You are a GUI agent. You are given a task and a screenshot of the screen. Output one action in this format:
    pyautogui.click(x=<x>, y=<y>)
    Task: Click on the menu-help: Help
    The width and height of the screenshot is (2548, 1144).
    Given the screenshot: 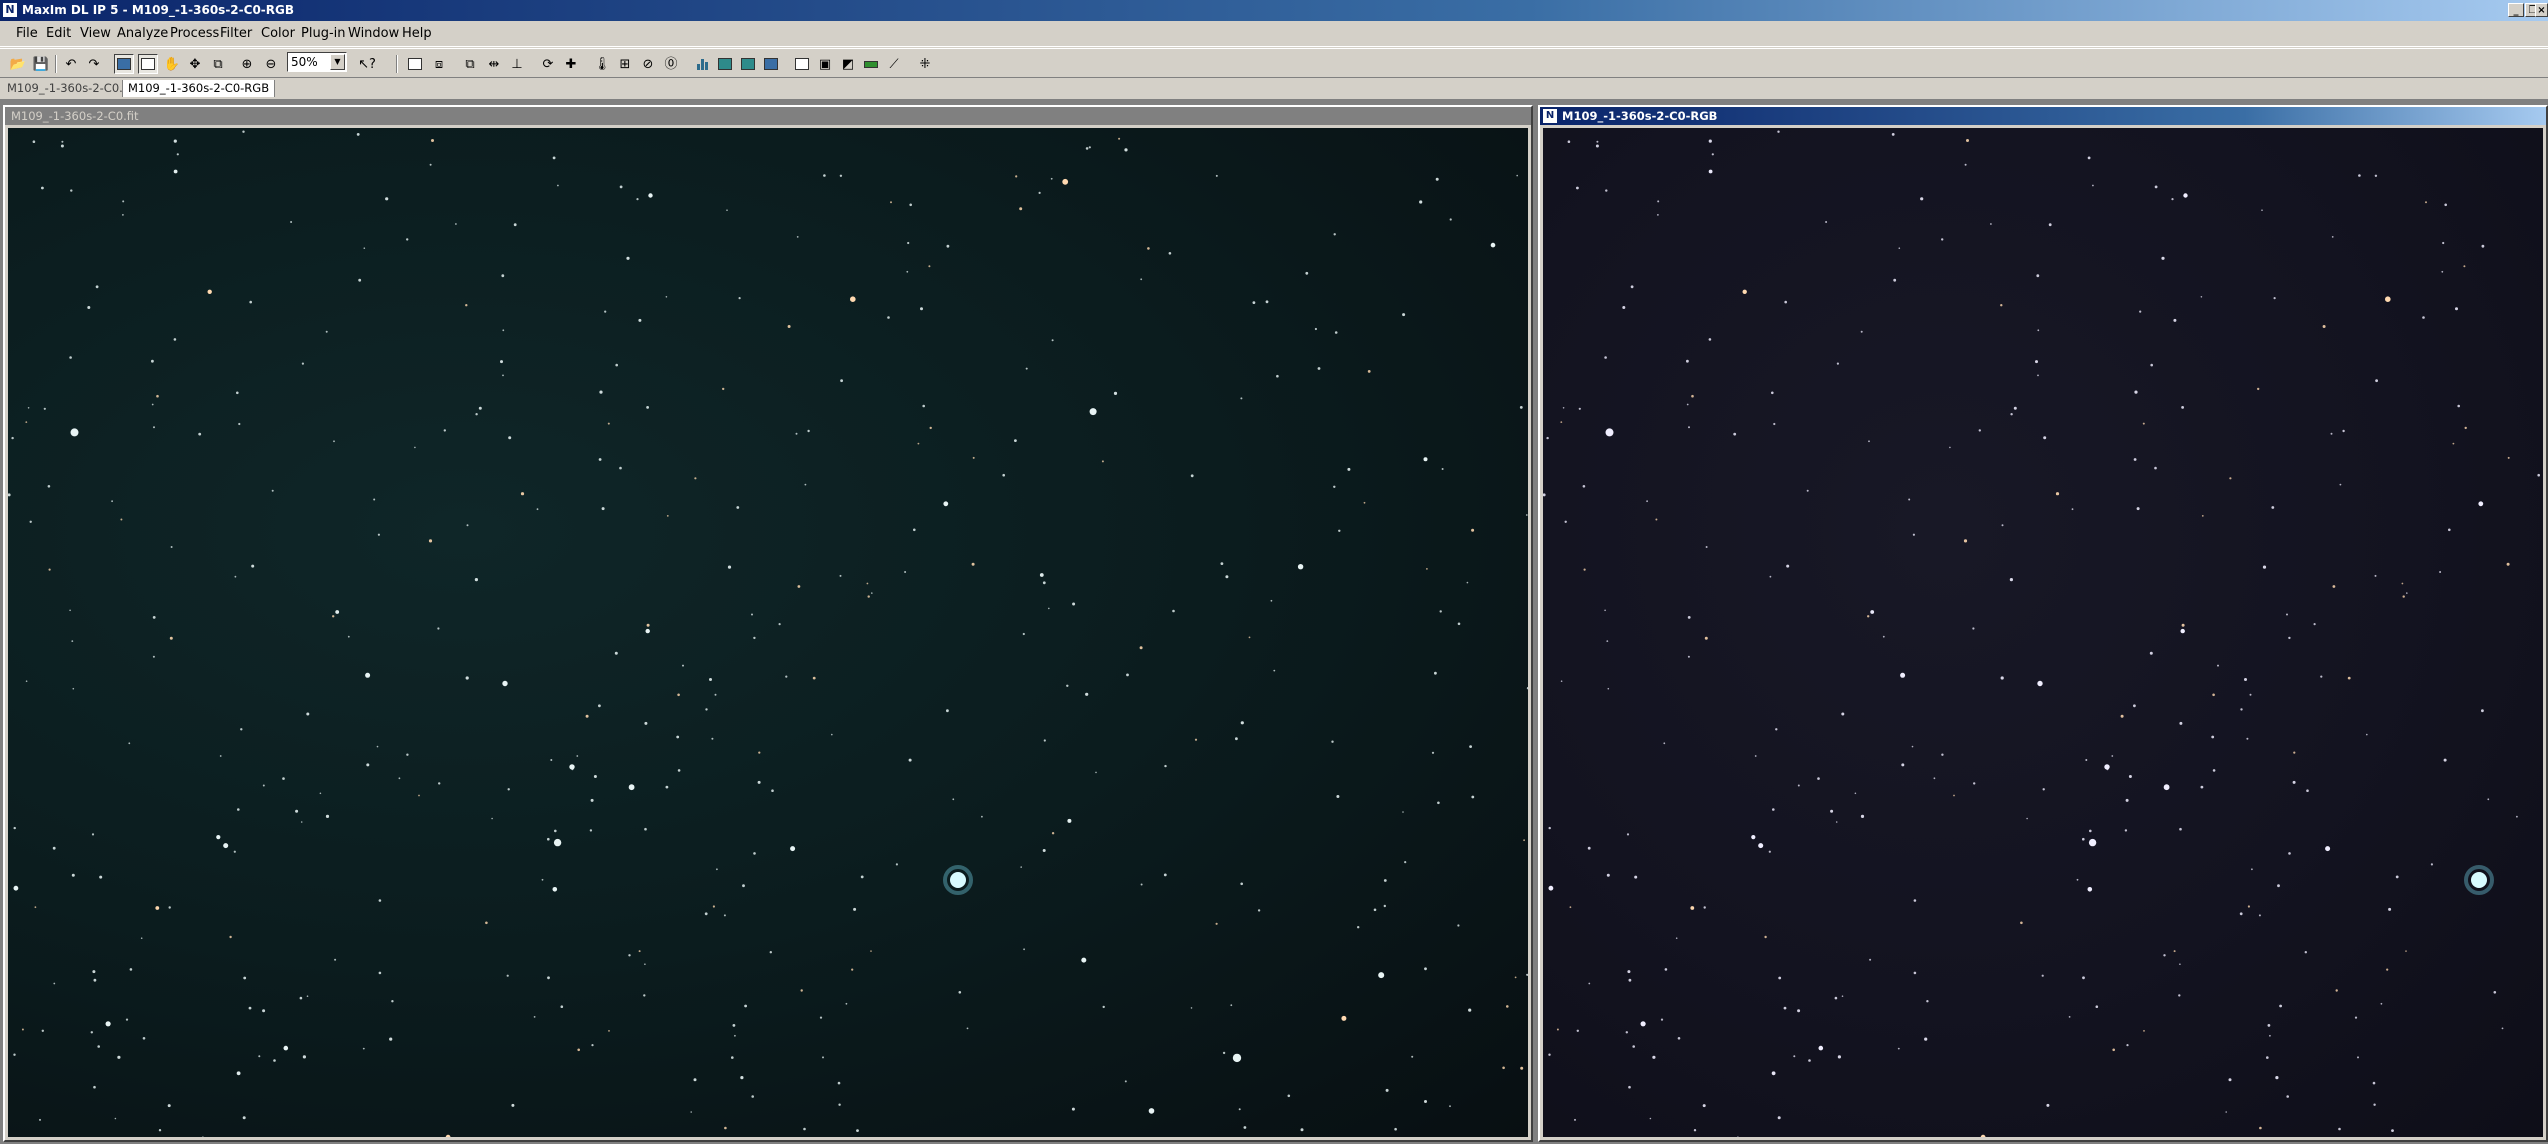 What is the action you would take?
    pyautogui.click(x=417, y=34)
    